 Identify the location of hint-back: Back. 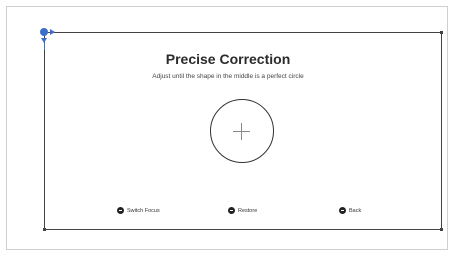
(350, 210).